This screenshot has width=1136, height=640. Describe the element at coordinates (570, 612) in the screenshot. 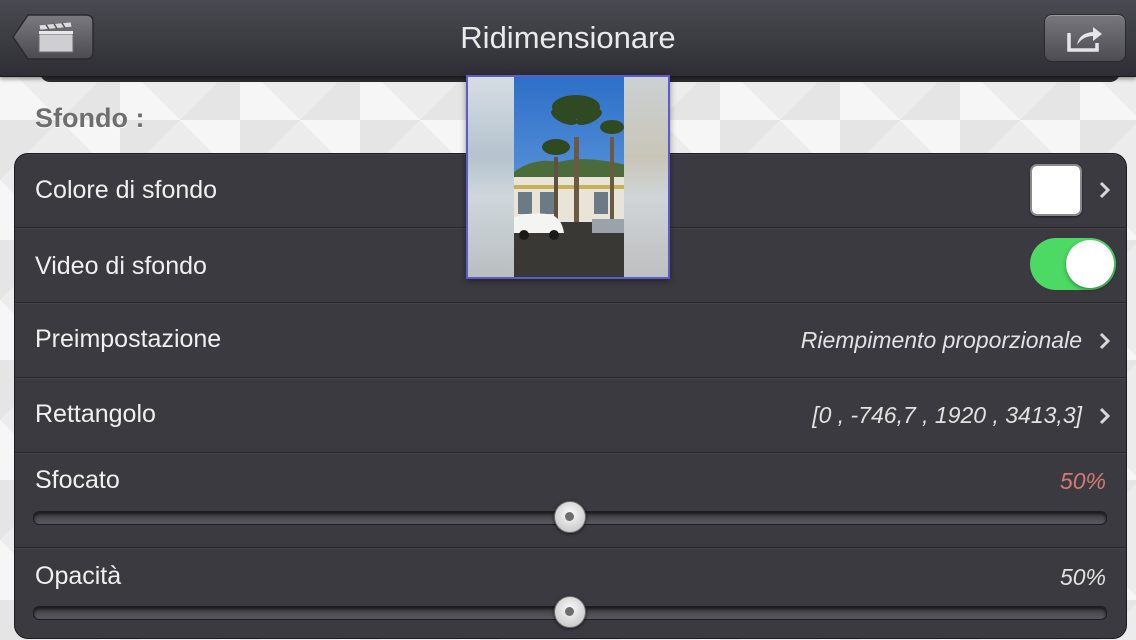

I see `opacity-slider-thumb` at that location.